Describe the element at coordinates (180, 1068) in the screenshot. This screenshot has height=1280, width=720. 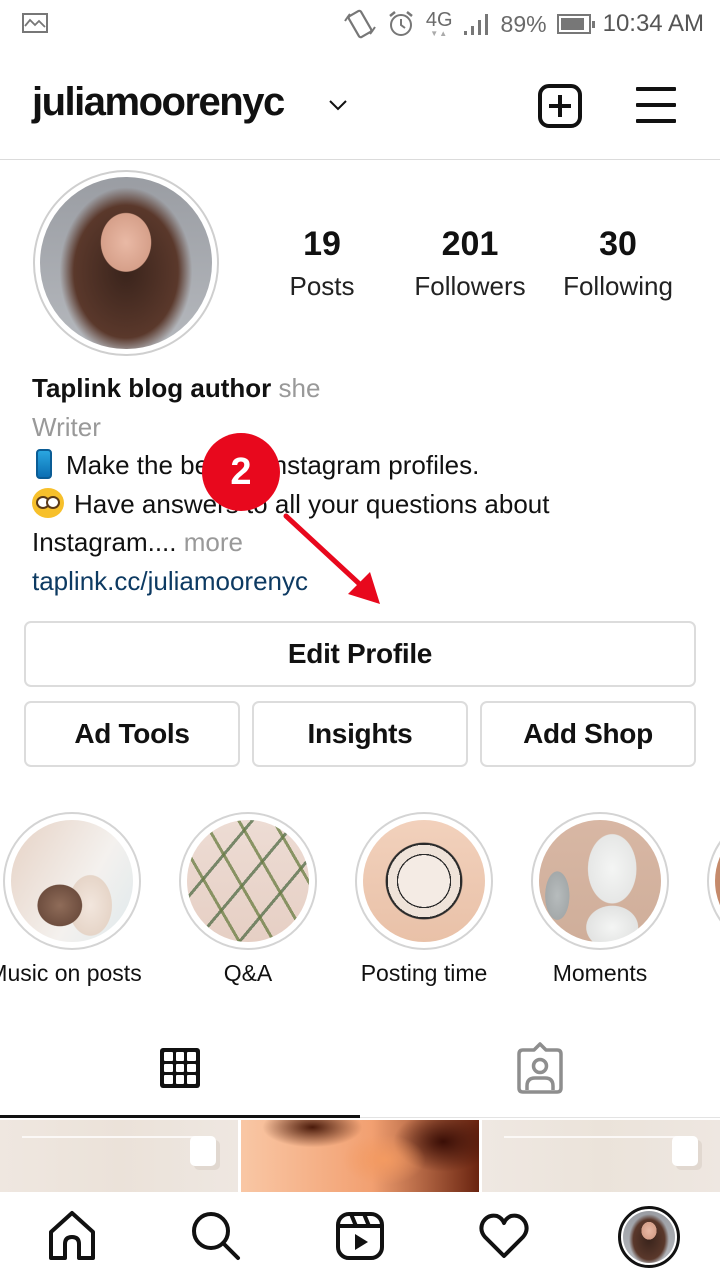
I see `grid-icon` at that location.